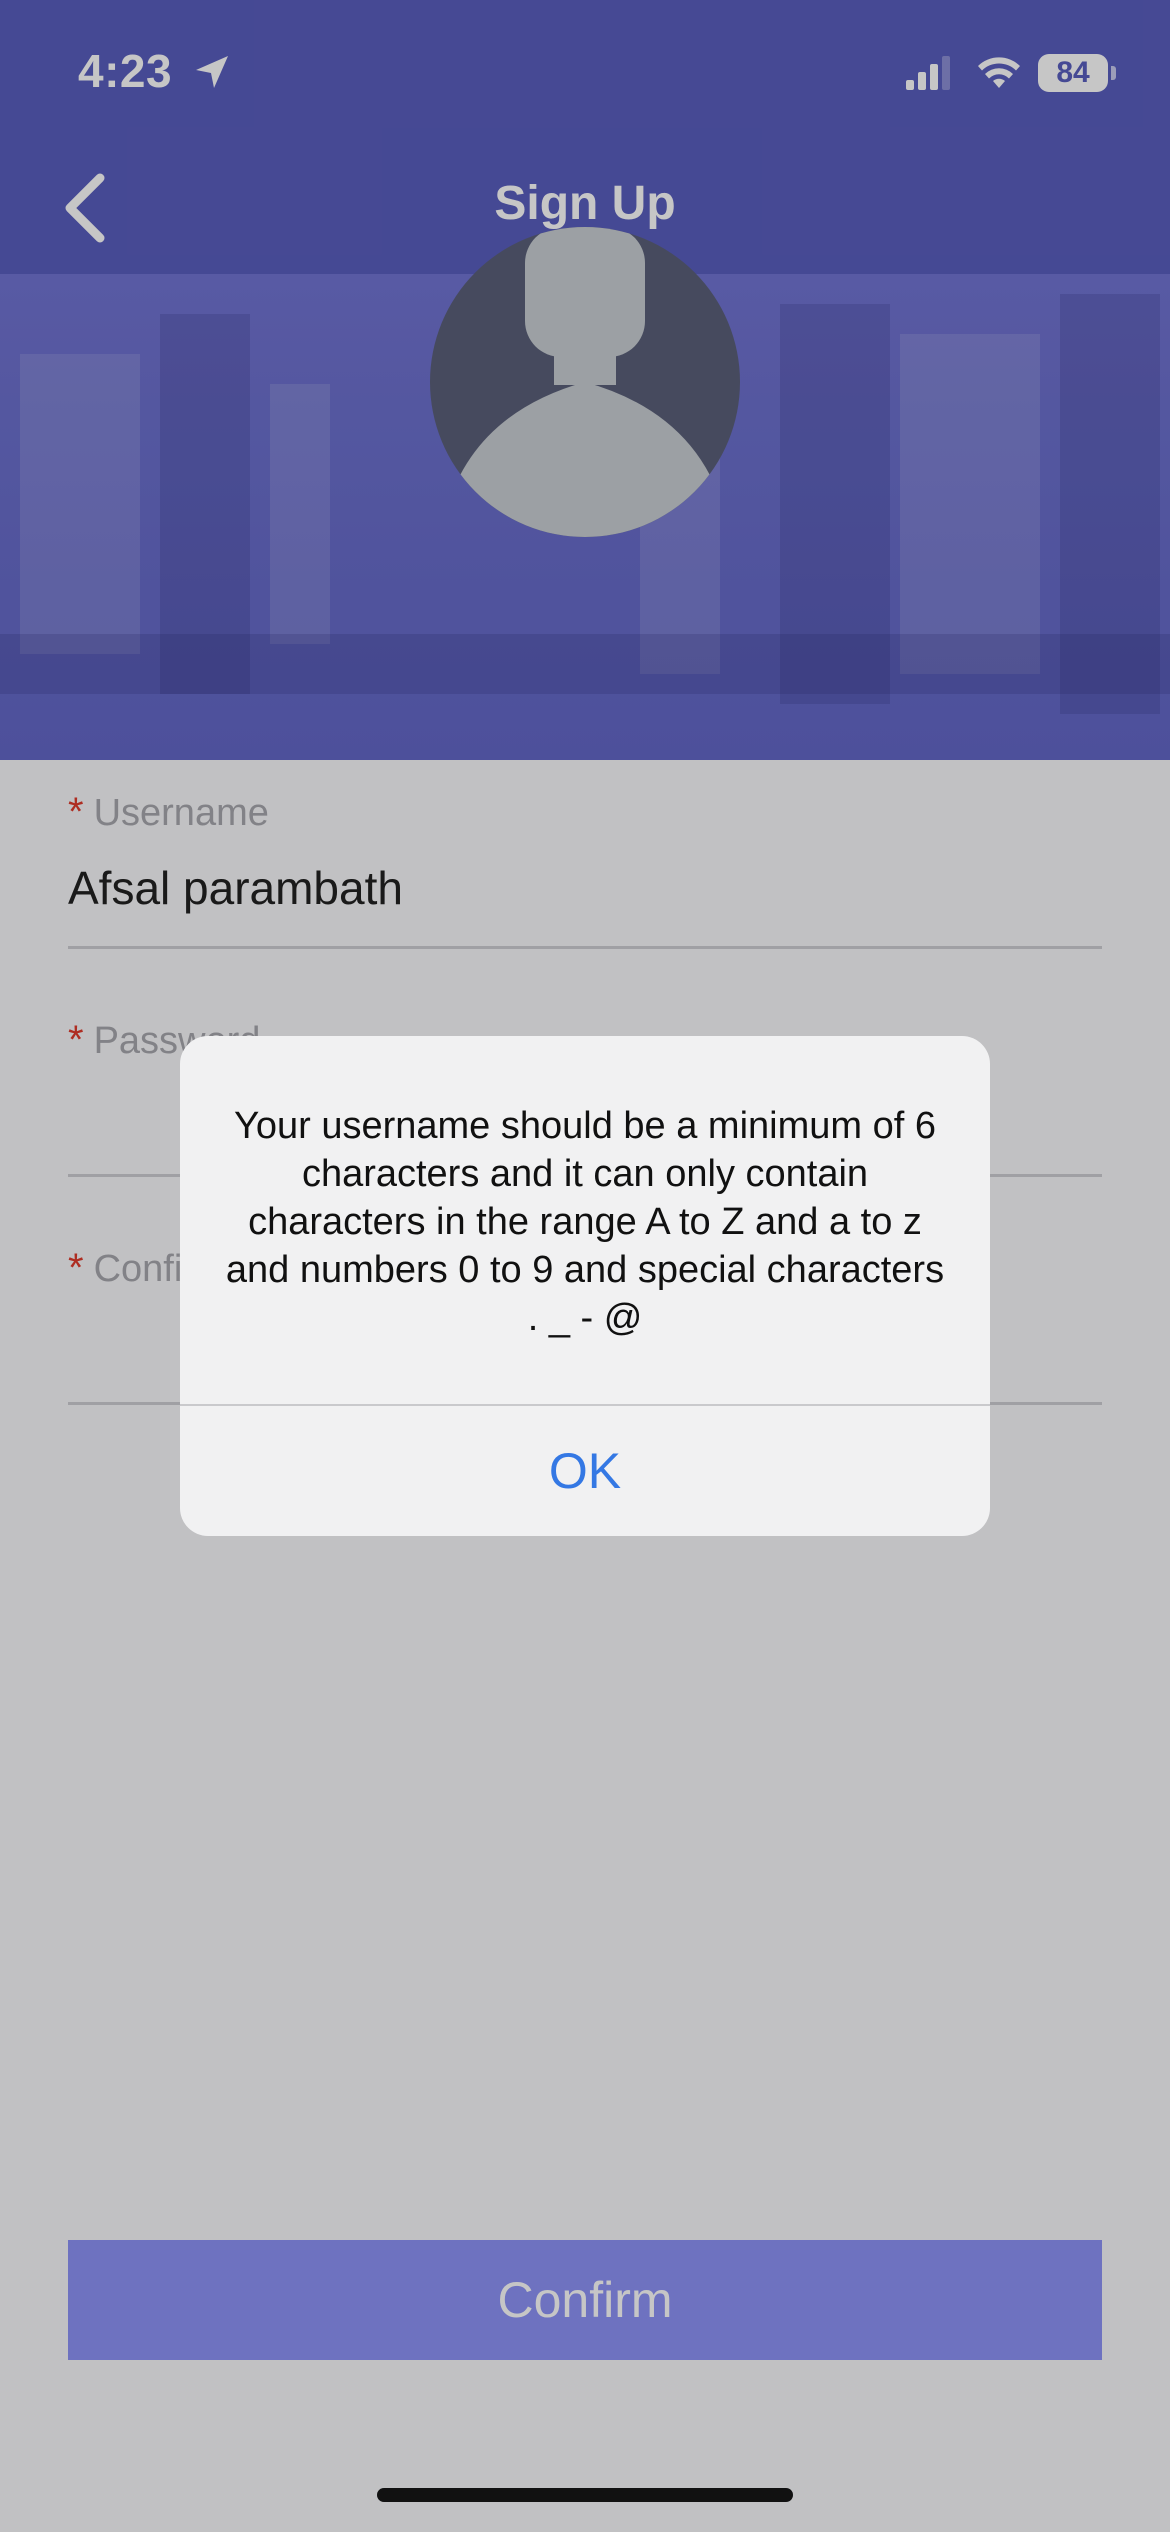 The width and height of the screenshot is (1170, 2532). What do you see at coordinates (585, 1471) in the screenshot?
I see `alert-ok-button: OK` at bounding box center [585, 1471].